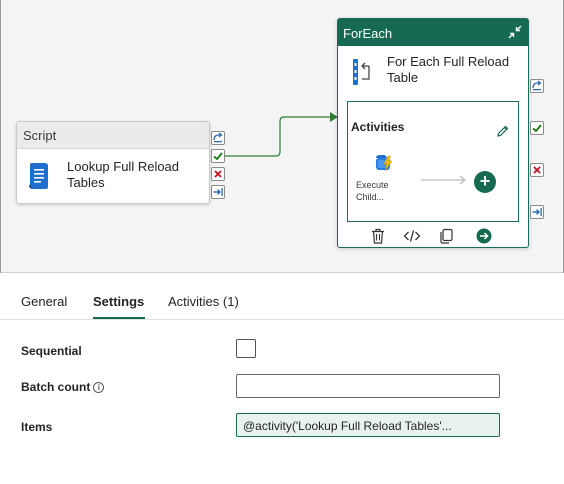 The image size is (564, 484). What do you see at coordinates (433, 236) in the screenshot?
I see `foreach-toolbar` at bounding box center [433, 236].